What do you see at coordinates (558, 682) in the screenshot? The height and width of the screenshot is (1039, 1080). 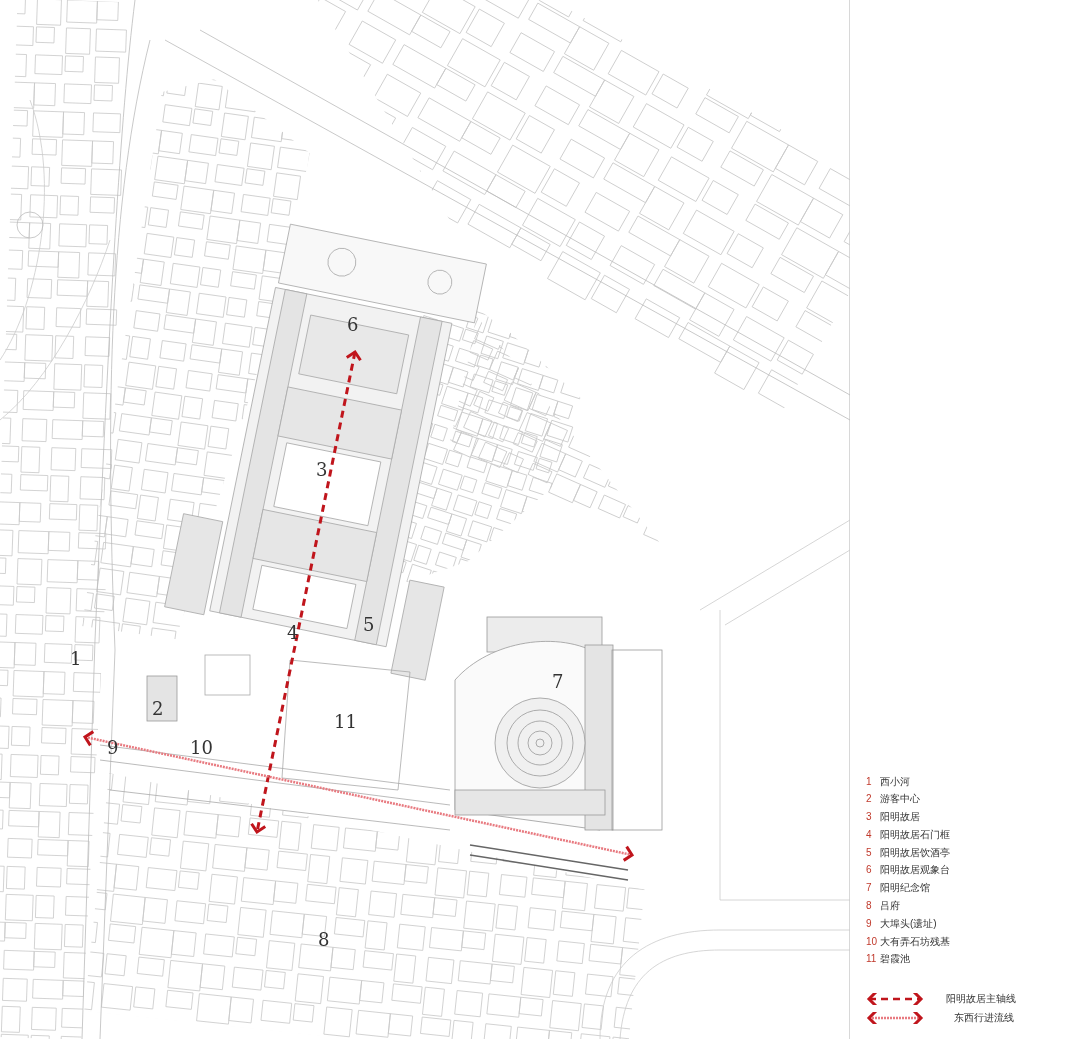 I see `map-number-label: 7` at bounding box center [558, 682].